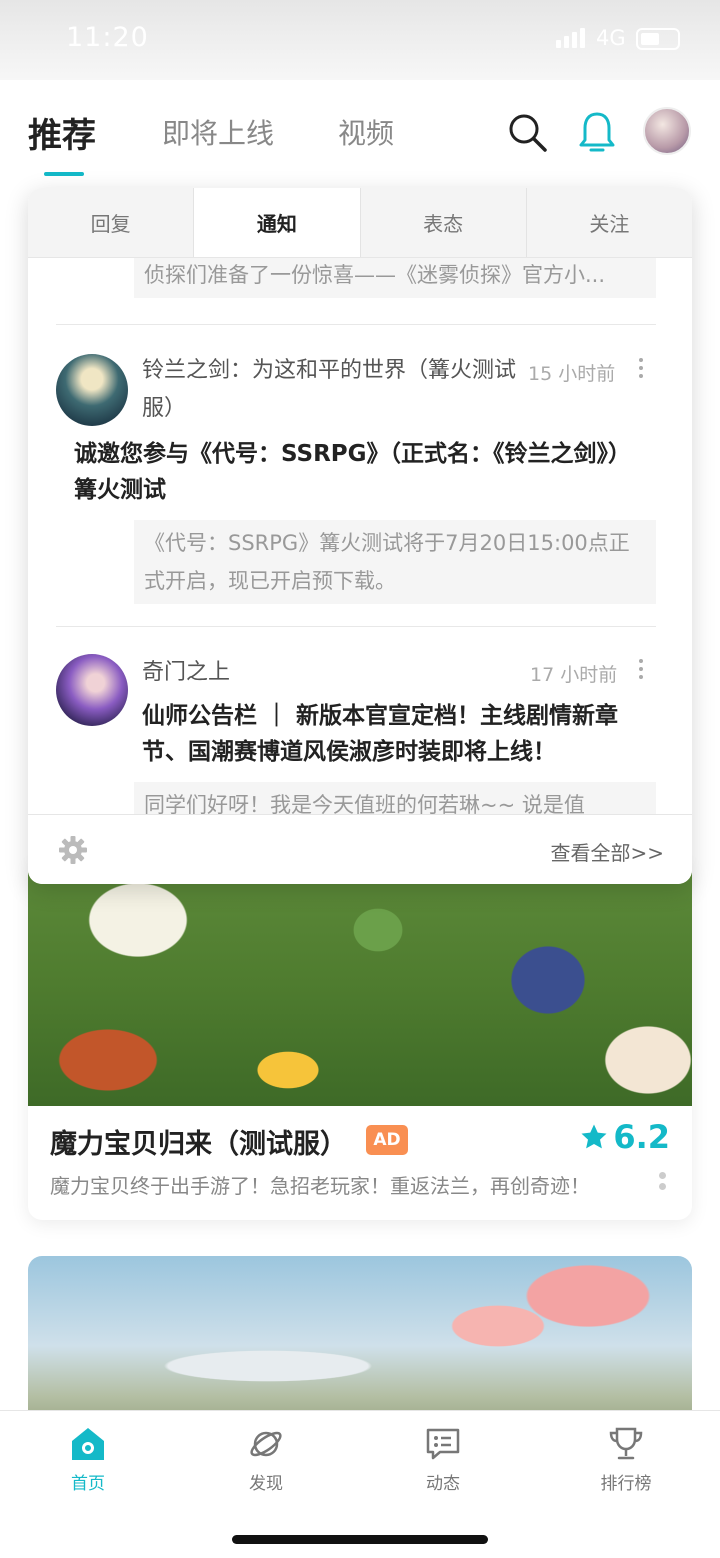  Describe the element at coordinates (609, 222) in the screenshot. I see `tab-follows: 关注` at that location.